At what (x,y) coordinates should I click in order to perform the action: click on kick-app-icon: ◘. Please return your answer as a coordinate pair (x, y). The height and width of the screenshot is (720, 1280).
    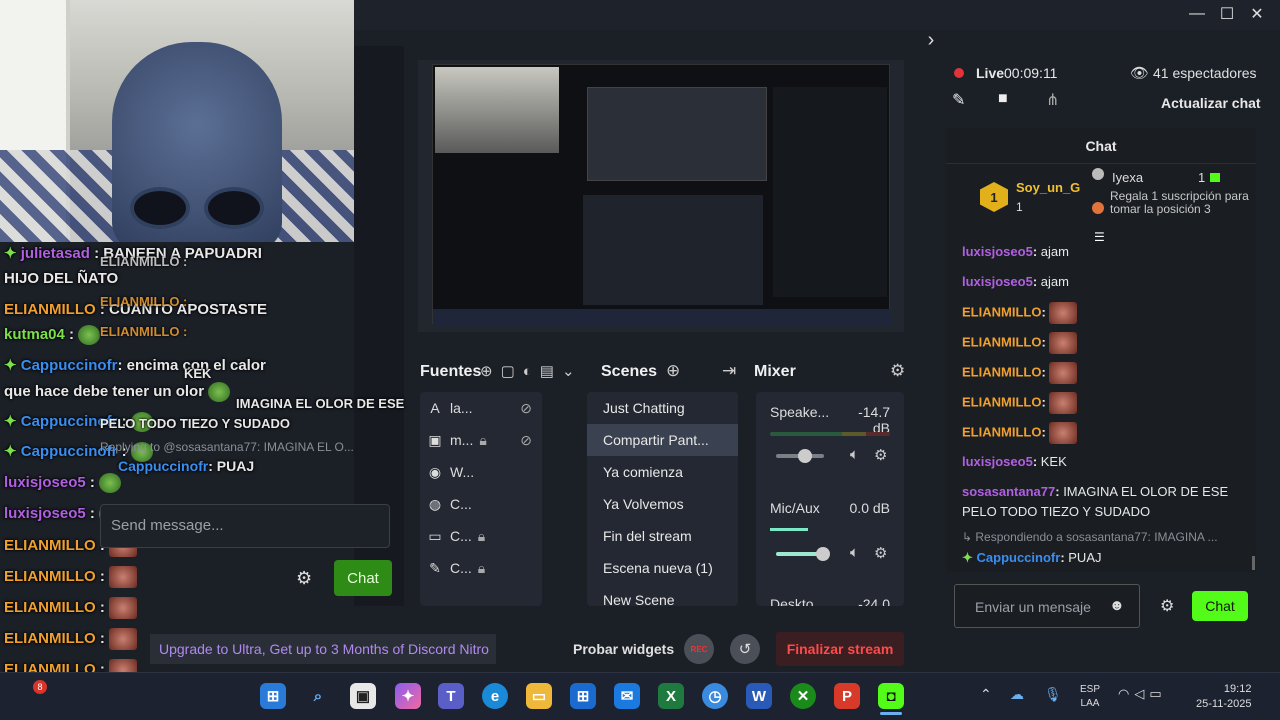
    Looking at the image, I should click on (891, 696).